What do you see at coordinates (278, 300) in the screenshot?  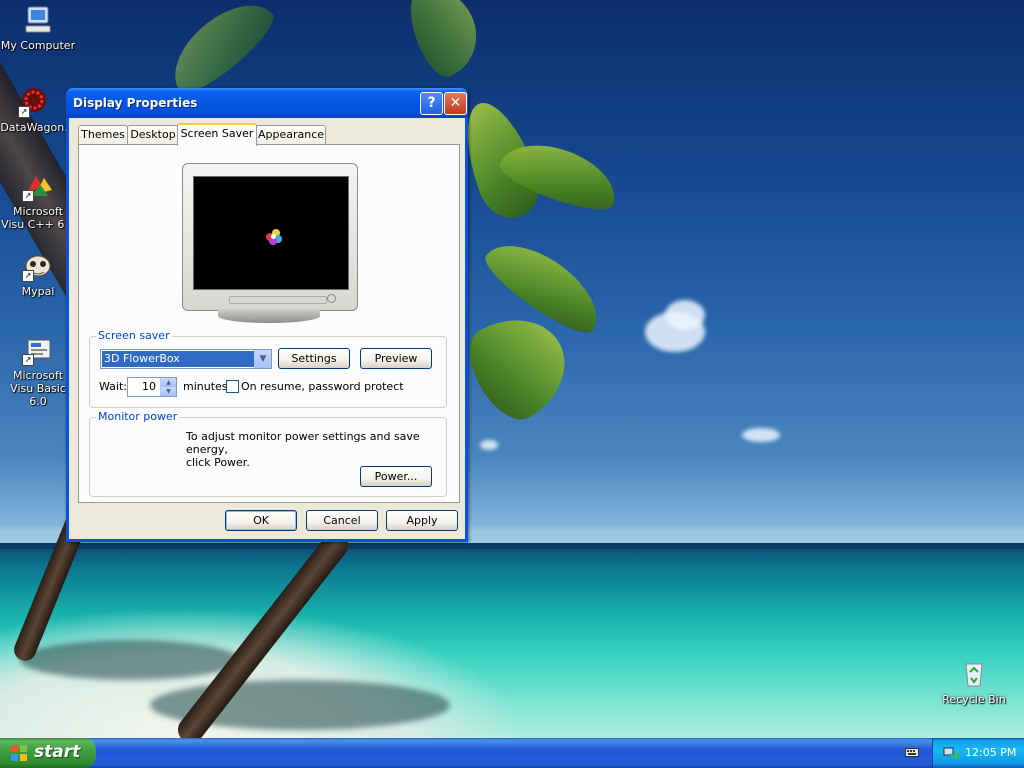 I see `monitor-vent` at bounding box center [278, 300].